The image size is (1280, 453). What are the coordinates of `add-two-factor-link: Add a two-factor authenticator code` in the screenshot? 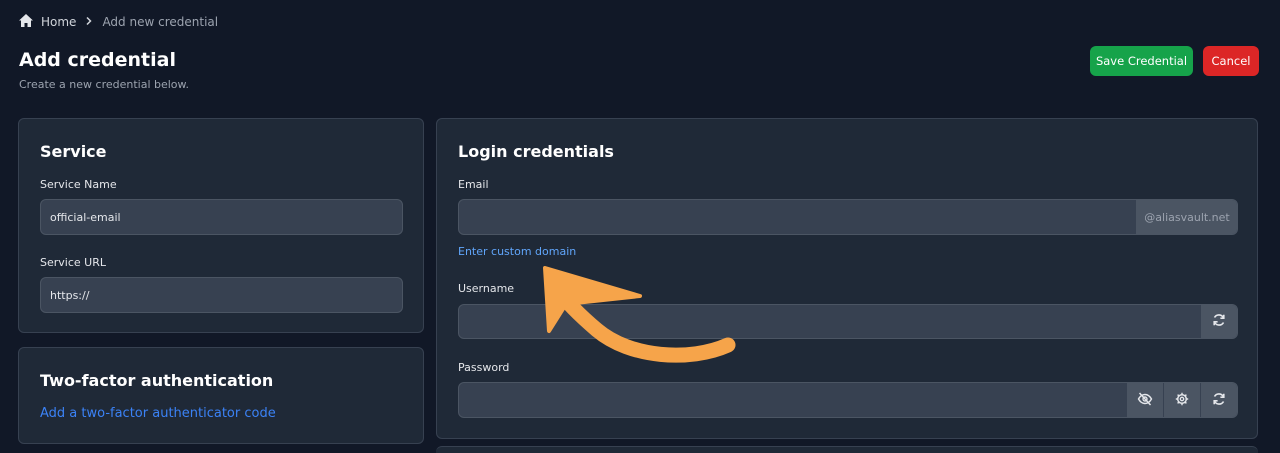 It's located at (158, 413).